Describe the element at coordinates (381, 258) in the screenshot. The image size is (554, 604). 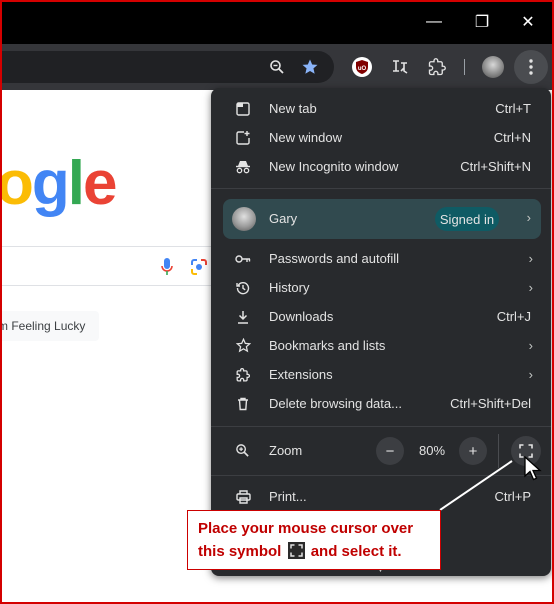
I see `menu-item-passwords-autofill: Passwords and autofill ›` at that location.